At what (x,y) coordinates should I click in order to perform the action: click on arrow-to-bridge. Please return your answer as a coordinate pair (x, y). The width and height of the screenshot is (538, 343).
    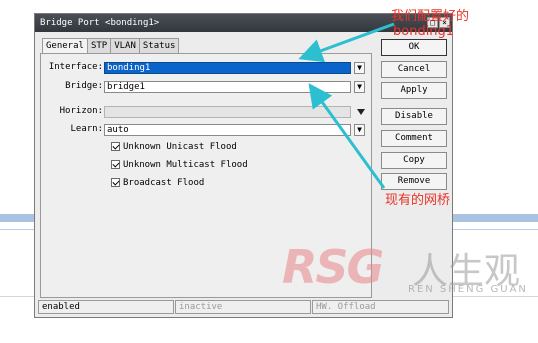
    Looking at the image, I should click on (347, 136).